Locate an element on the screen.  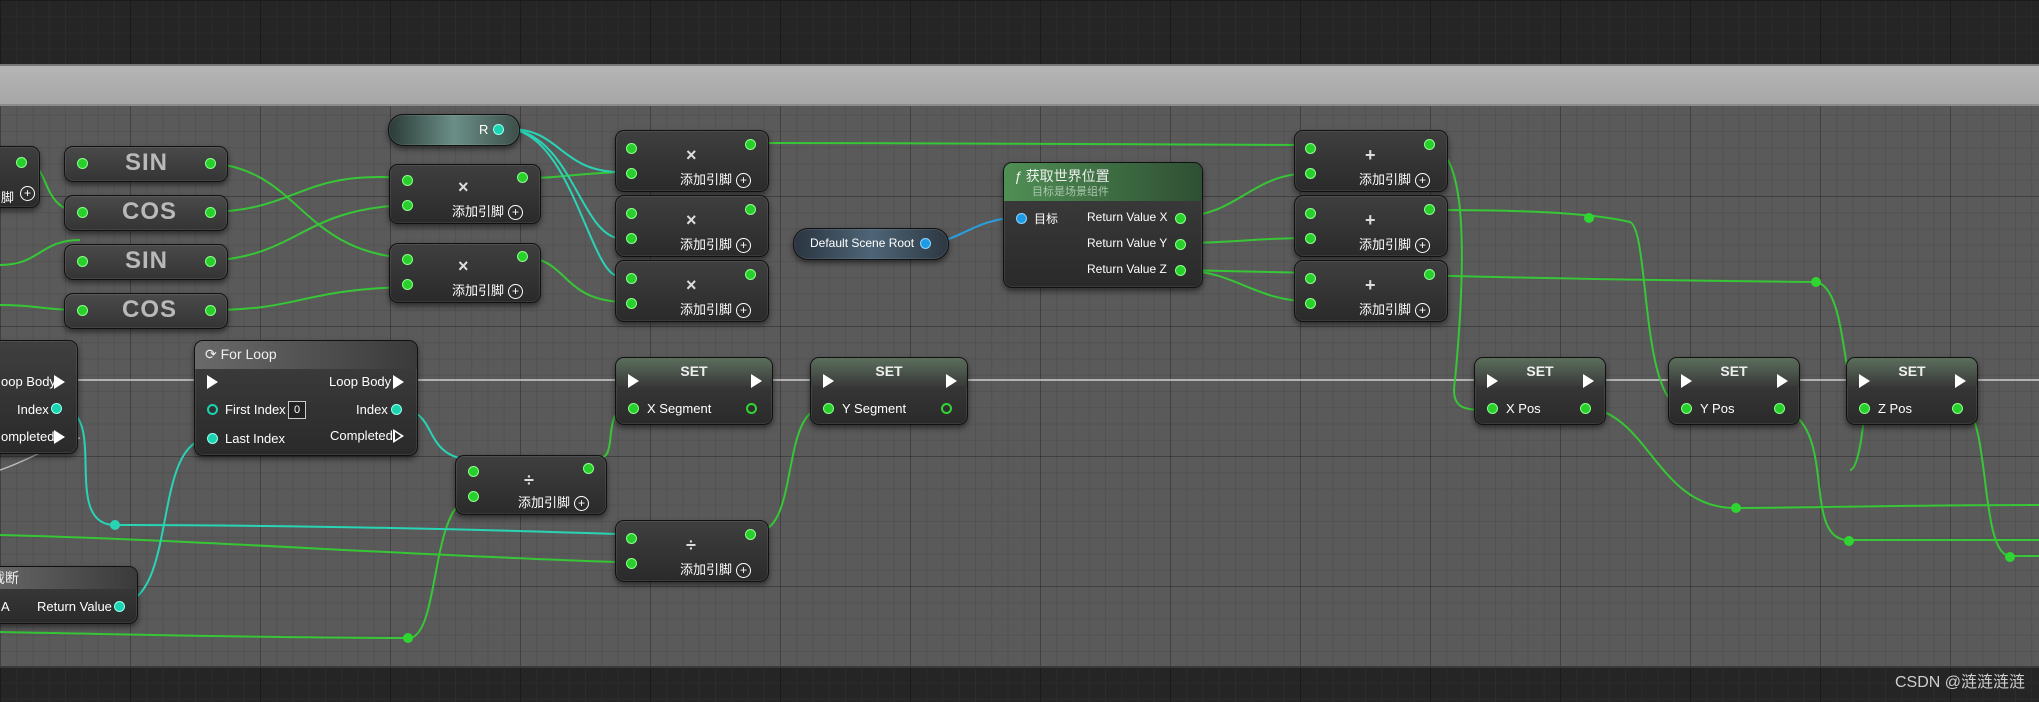
partial-node-top: 脚 + is located at coordinates (20, 177).